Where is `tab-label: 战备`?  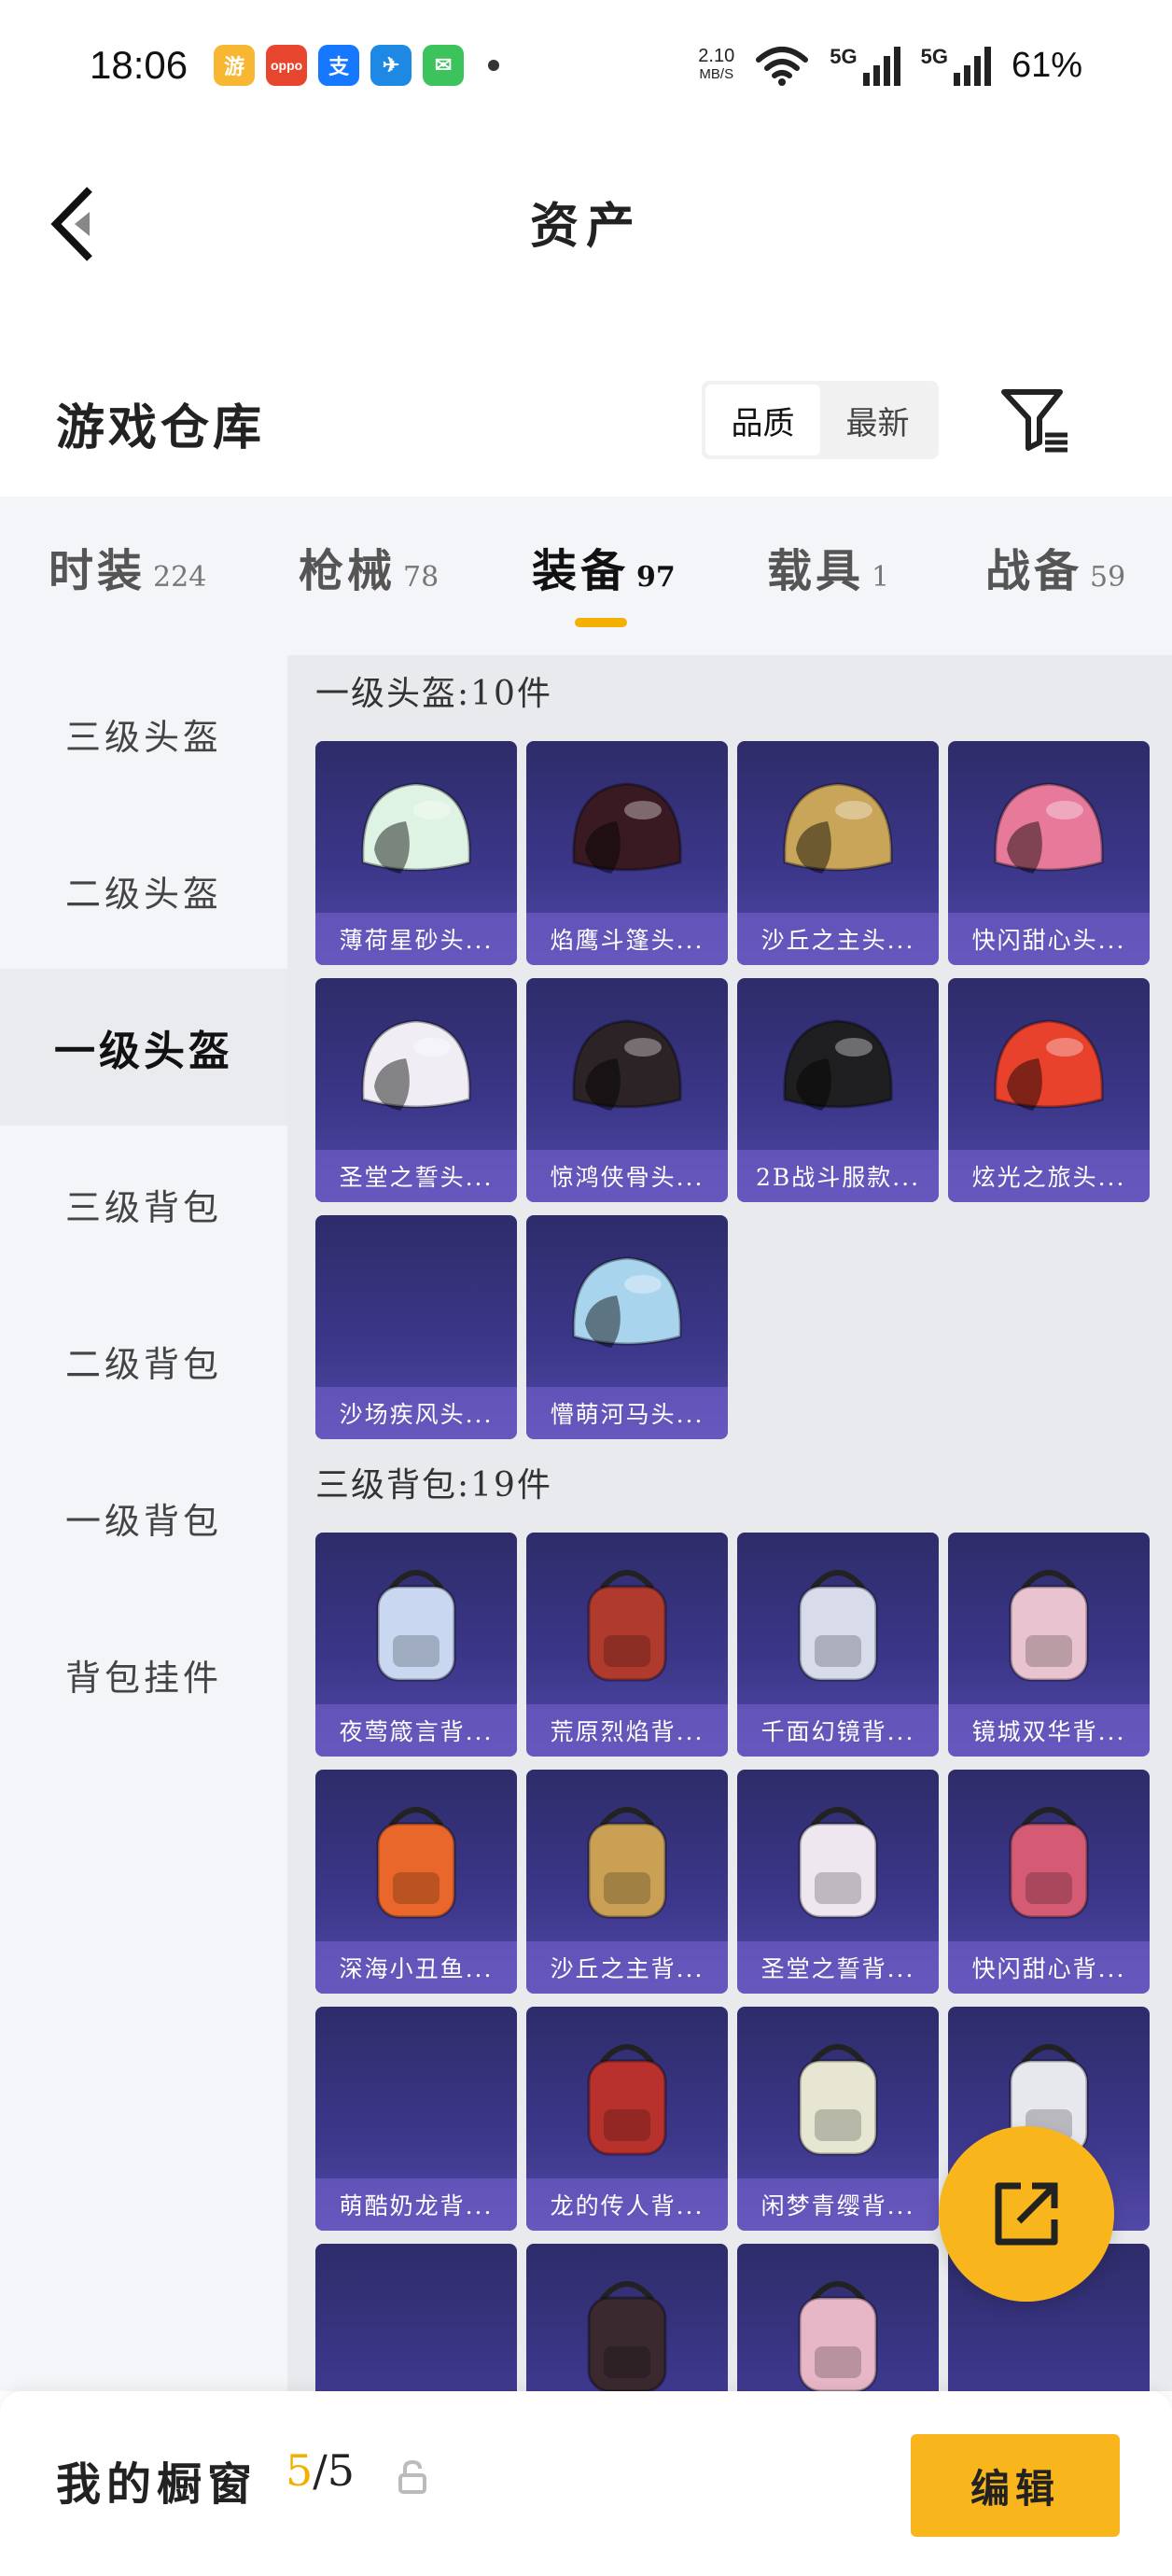 tab-label: 战备 is located at coordinates (1034, 571).